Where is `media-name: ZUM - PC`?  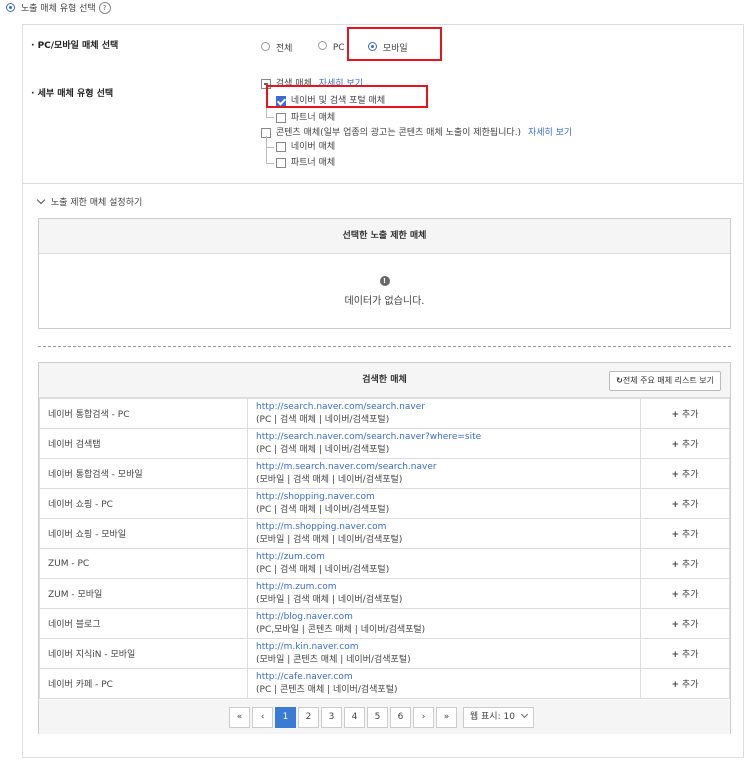 media-name: ZUM - PC is located at coordinates (143, 563).